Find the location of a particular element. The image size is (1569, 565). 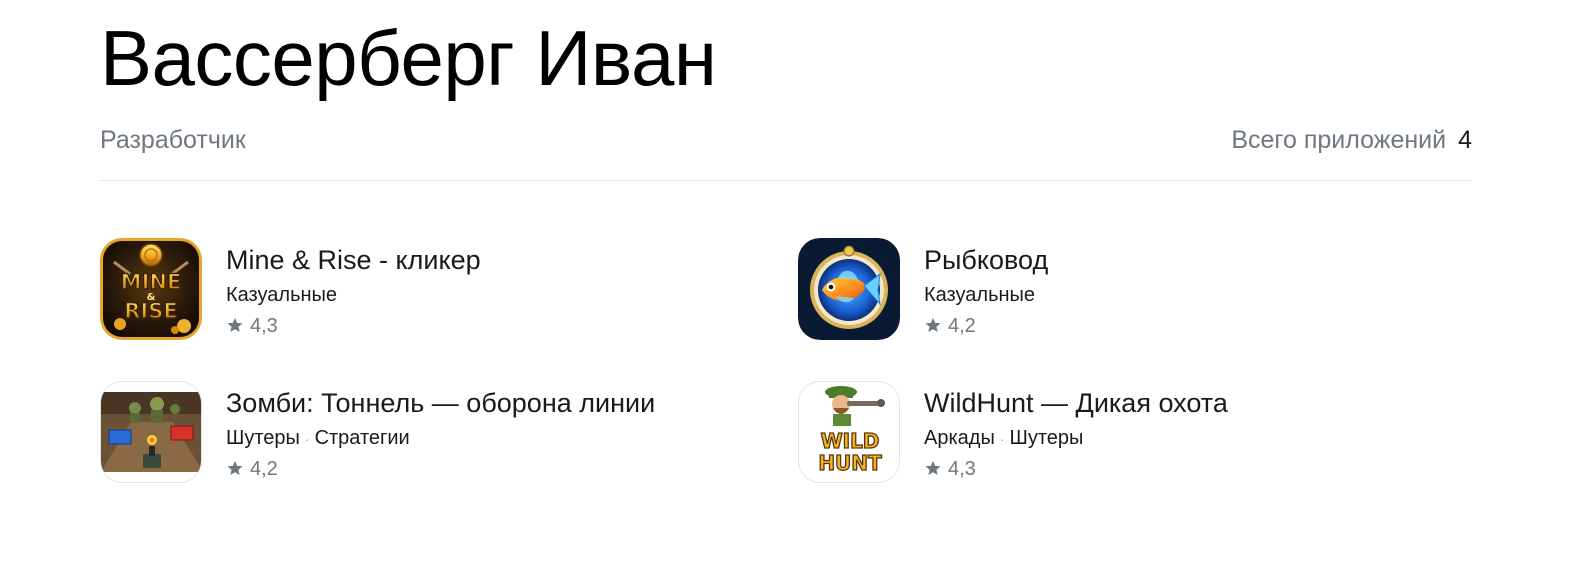

developer-meta: Разработчик Всего приложений 4 is located at coordinates (786, 140).